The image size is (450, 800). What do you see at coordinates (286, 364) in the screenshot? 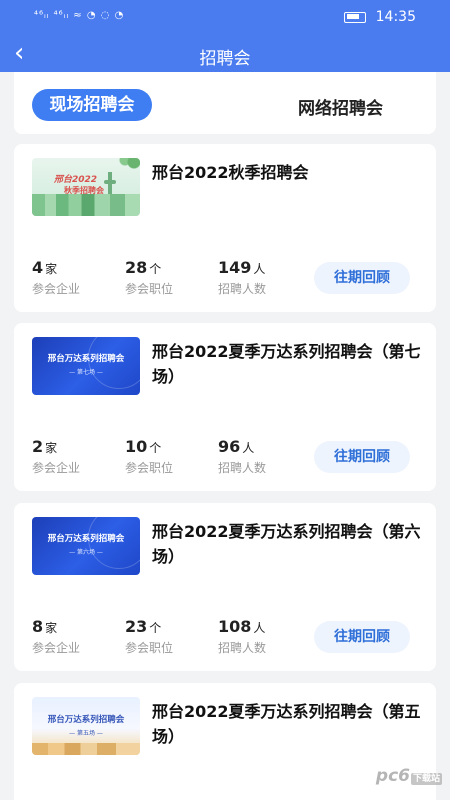
I see `event-title: 邢台2022夏季万达系列招聘会（第七场）` at bounding box center [286, 364].